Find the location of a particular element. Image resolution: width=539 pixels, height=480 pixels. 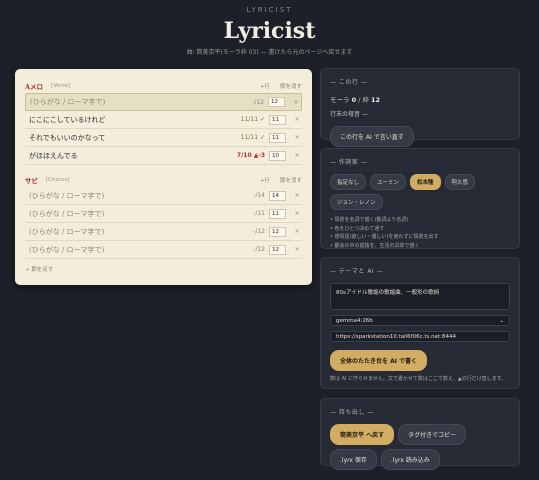

lyricist-tip: 感情語(寂しい・優しい)を使わずに情景を出す is located at coordinates (420, 237).